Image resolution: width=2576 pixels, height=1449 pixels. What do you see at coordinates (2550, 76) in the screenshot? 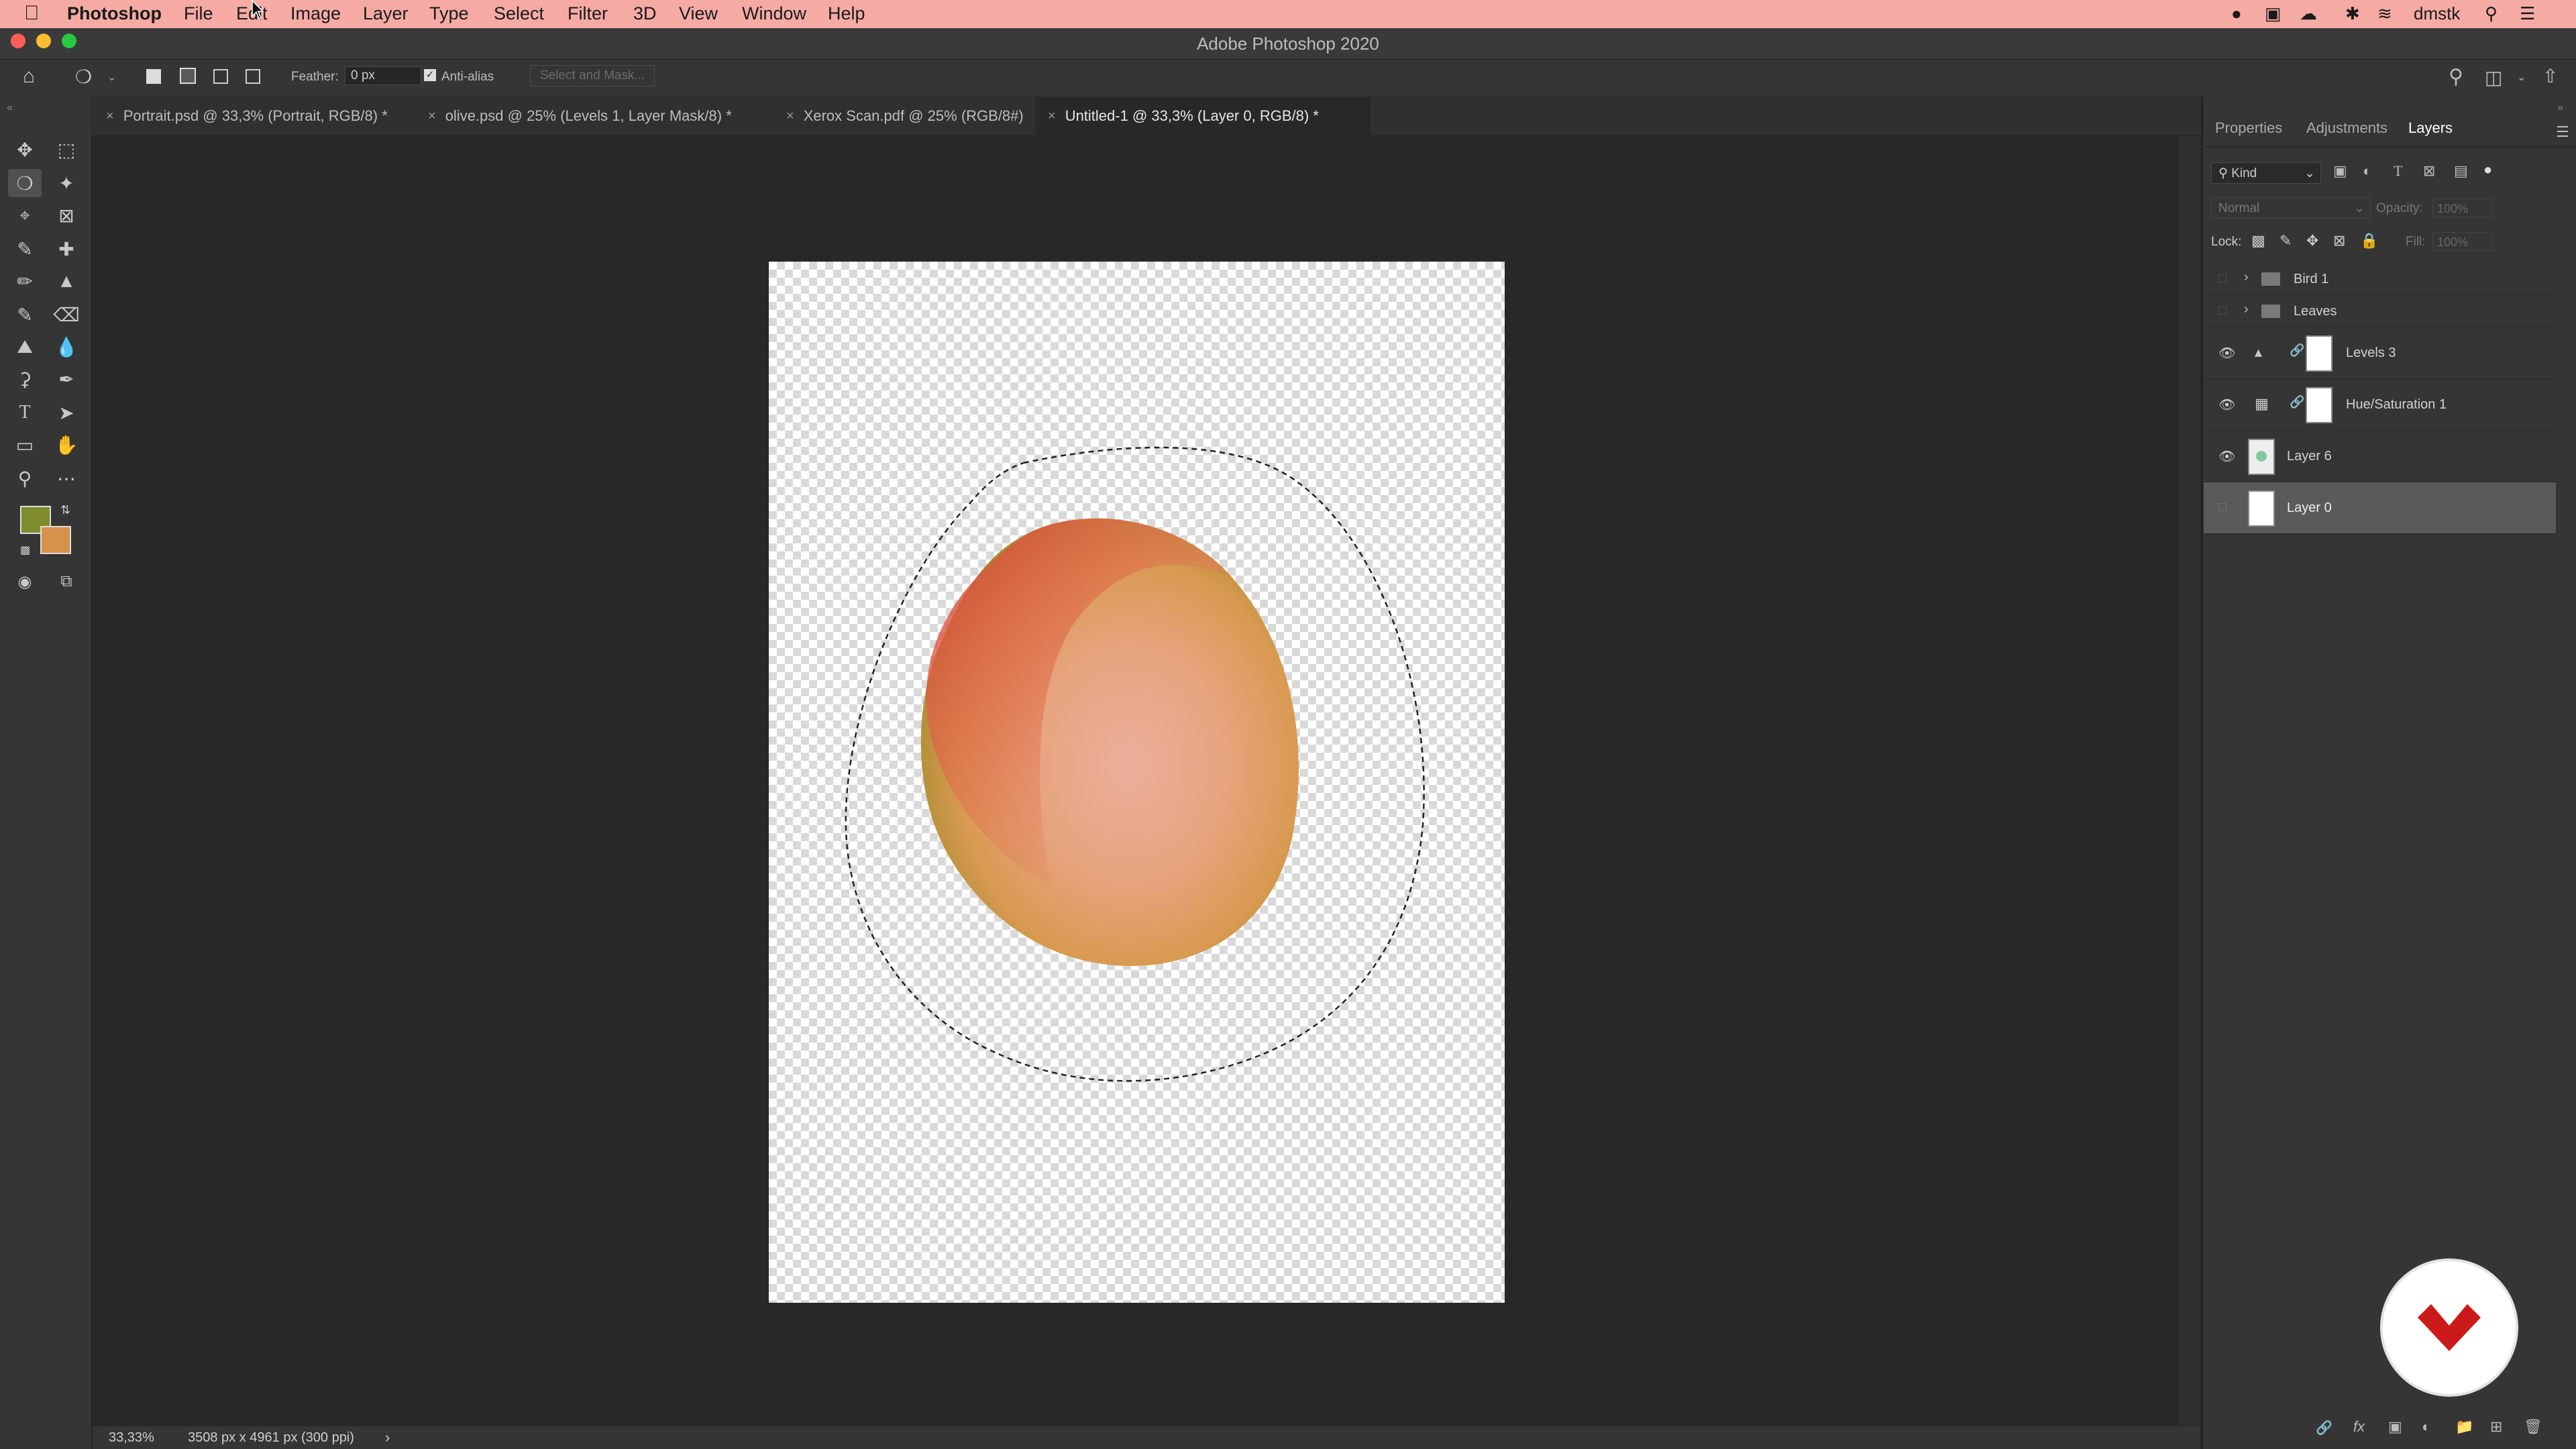
I see `share-icon: ⇧` at bounding box center [2550, 76].